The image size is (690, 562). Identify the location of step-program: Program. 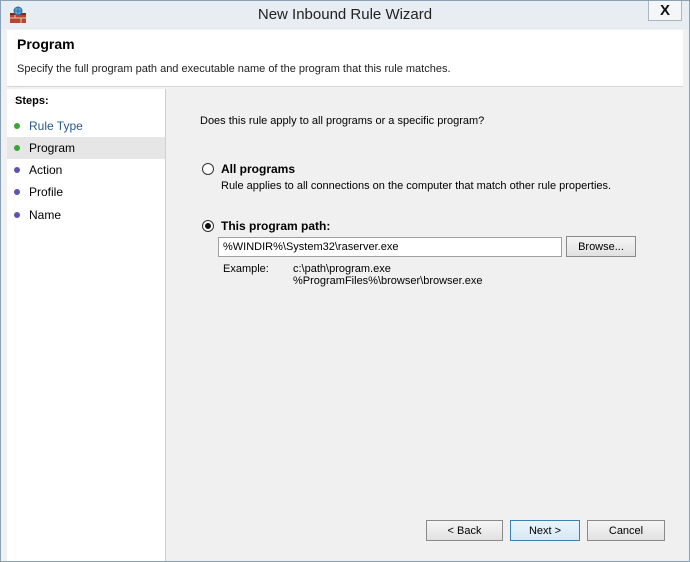
(86, 148).